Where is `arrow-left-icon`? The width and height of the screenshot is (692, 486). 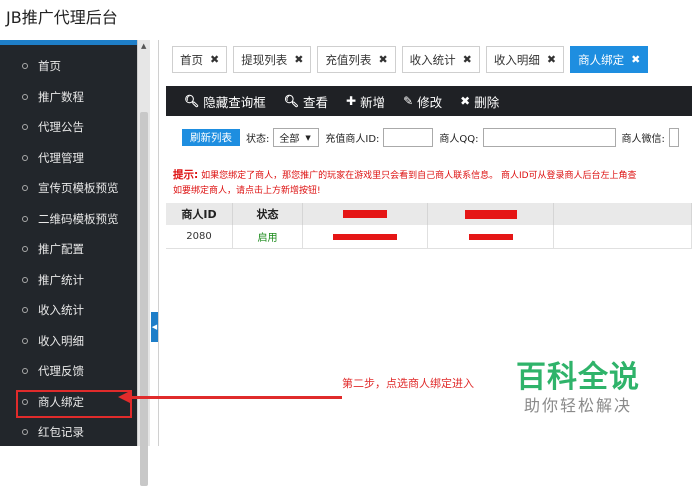 arrow-left-icon is located at coordinates (125, 397).